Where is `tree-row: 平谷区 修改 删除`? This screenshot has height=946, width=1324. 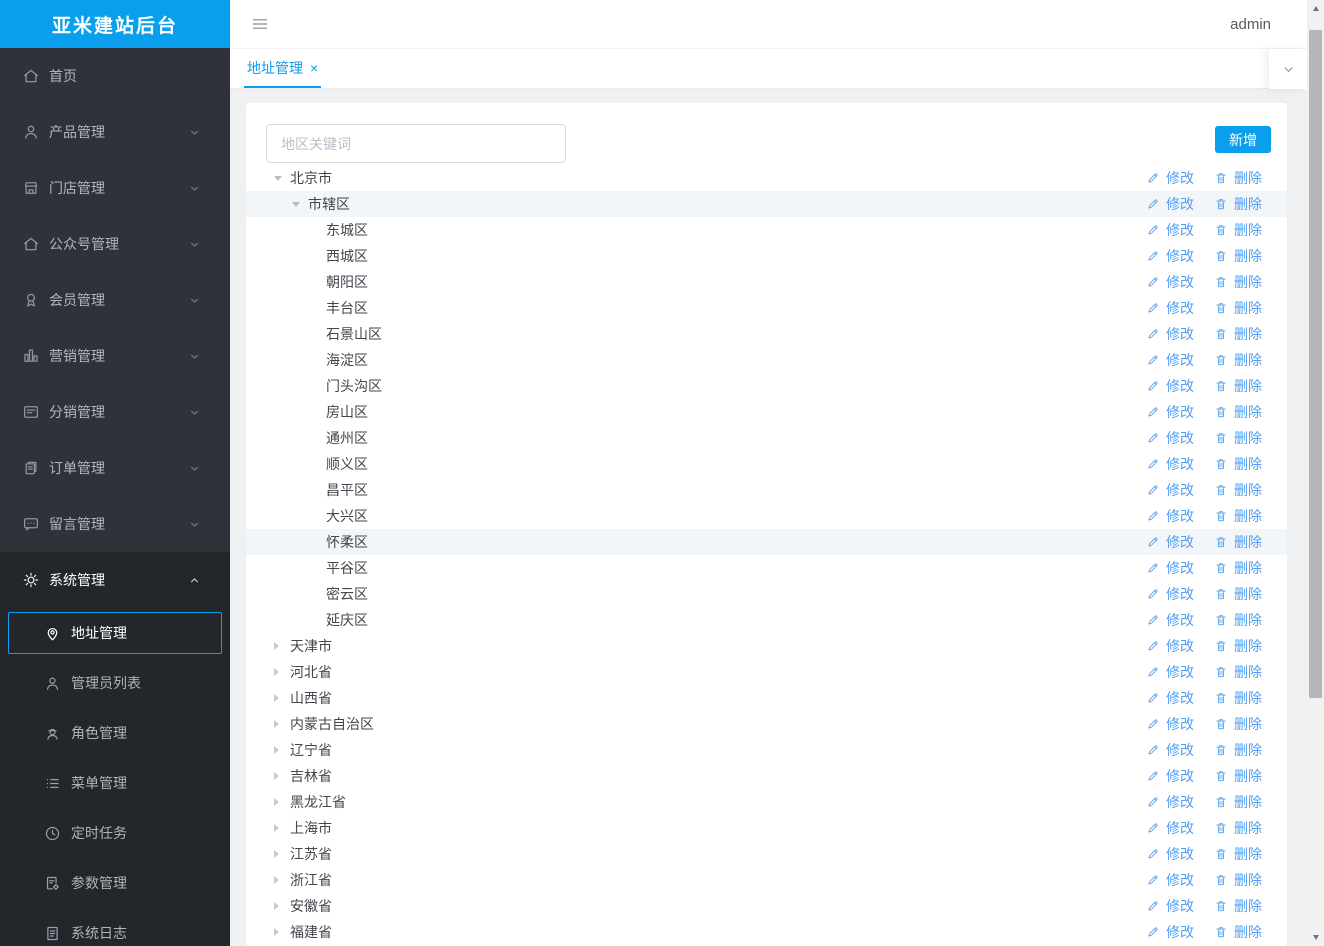 tree-row: 平谷区 修改 删除 is located at coordinates (766, 568).